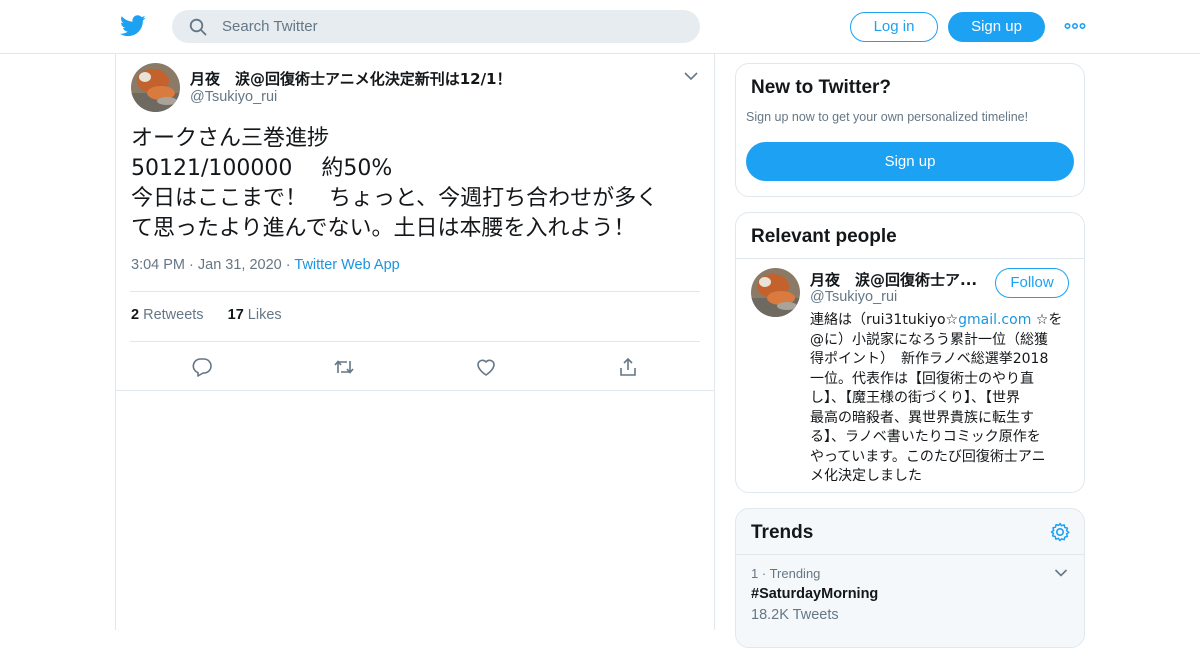  I want to click on tweet-date: Jan 31, 2020, so click(240, 265).